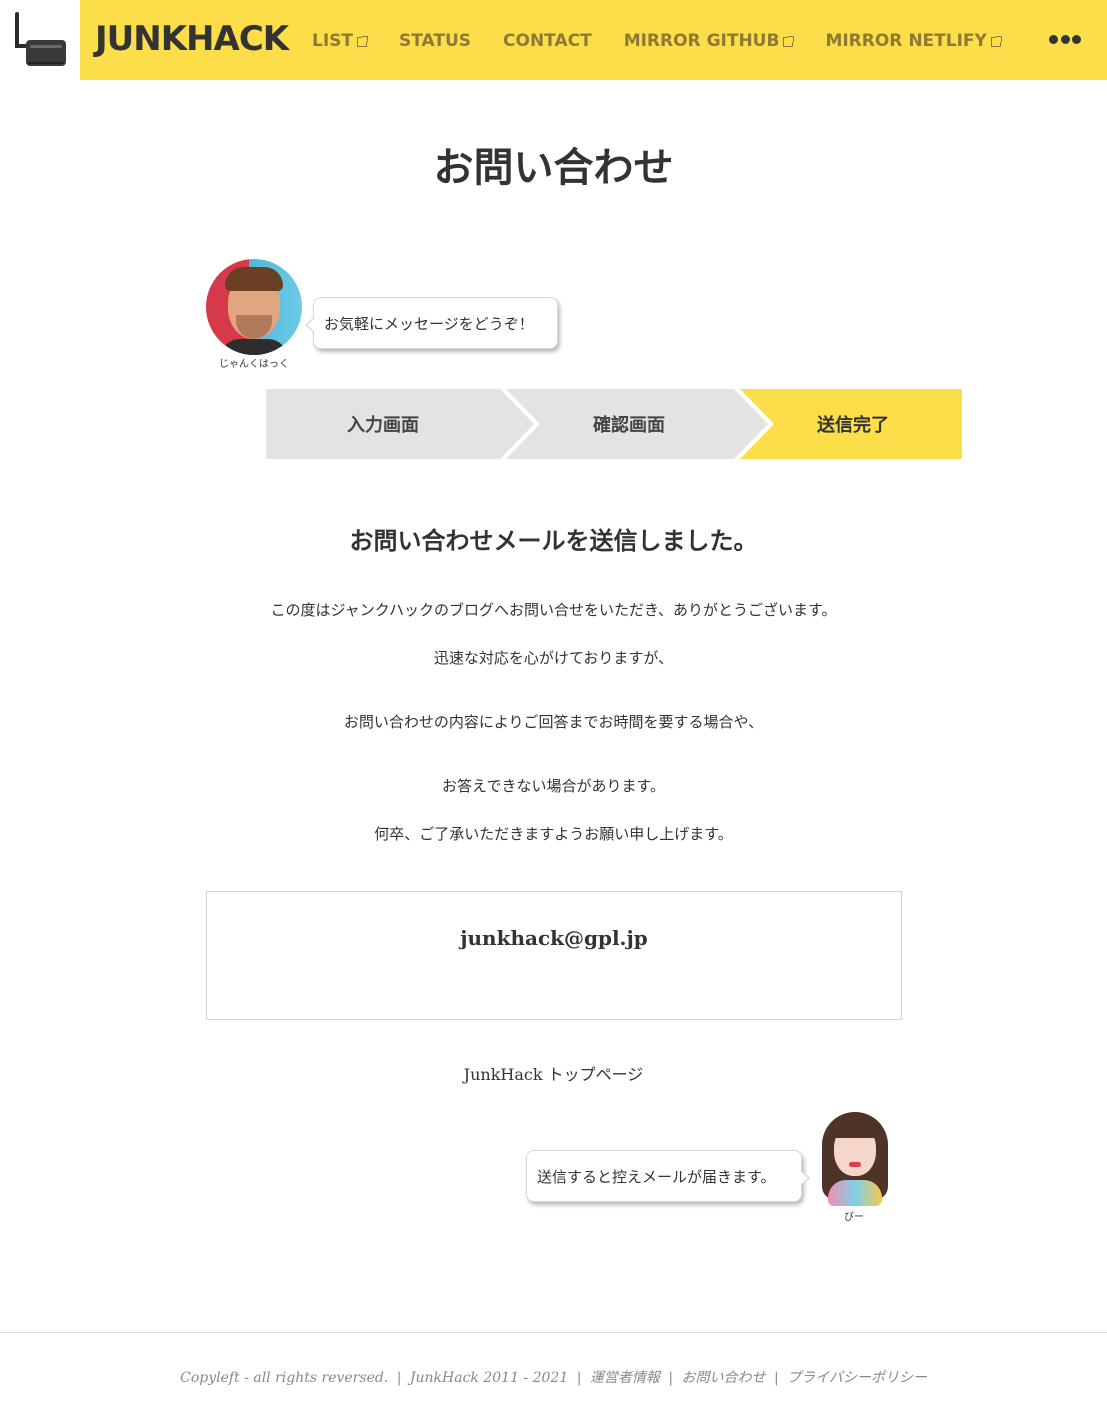 This screenshot has width=1107, height=1423. Describe the element at coordinates (553, 786) in the screenshot. I see `message-line: お答えできない場合があります。` at that location.